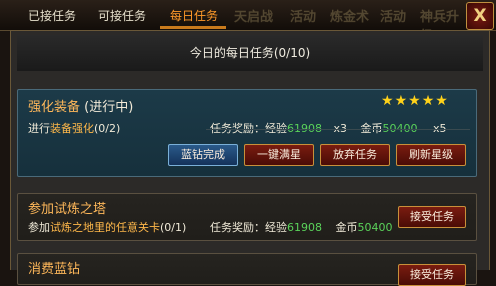  What do you see at coordinates (346, 227) in the screenshot?
I see `reward-gold-label: 金币` at bounding box center [346, 227].